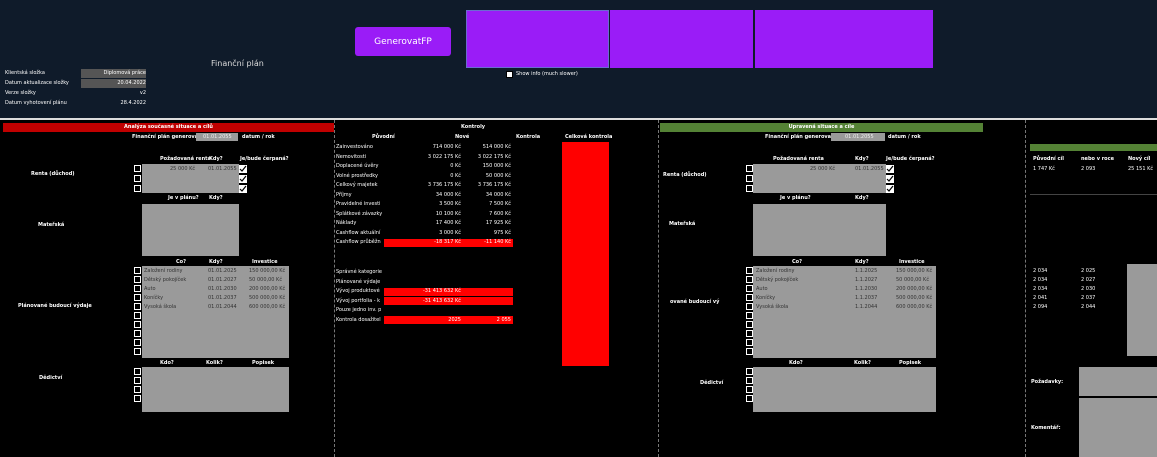  I want to click on far-h1: Původní cíl, so click(1048, 159).